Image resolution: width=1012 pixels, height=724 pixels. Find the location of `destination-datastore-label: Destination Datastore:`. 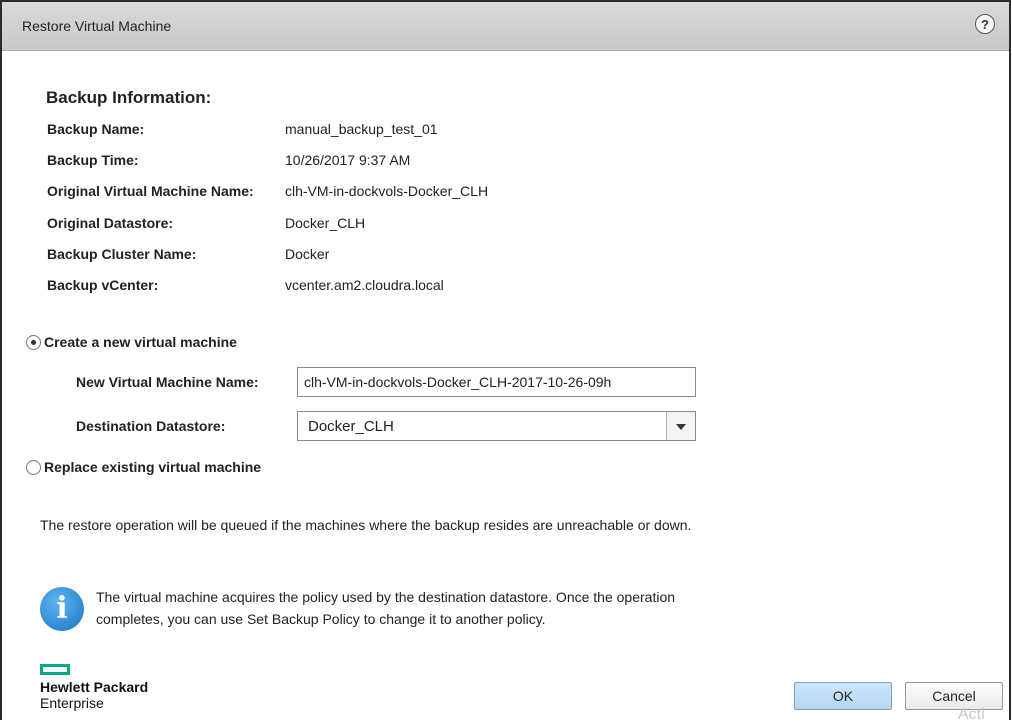

destination-datastore-label: Destination Datastore: is located at coordinates (151, 426).